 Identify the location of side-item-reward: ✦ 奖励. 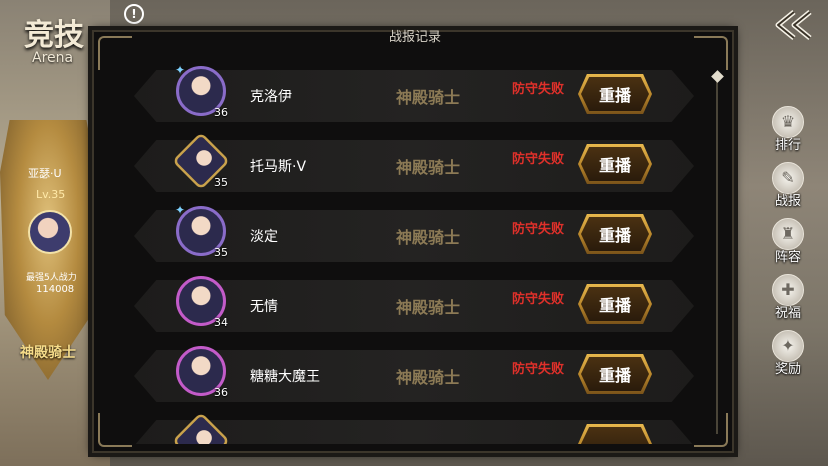
(788, 356).